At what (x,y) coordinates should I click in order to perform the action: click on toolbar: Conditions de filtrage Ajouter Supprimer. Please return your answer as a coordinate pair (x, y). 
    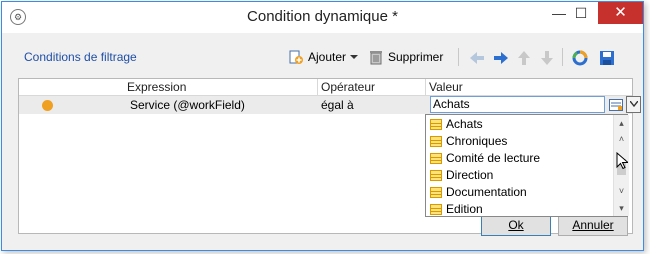
    Looking at the image, I should click on (325, 57).